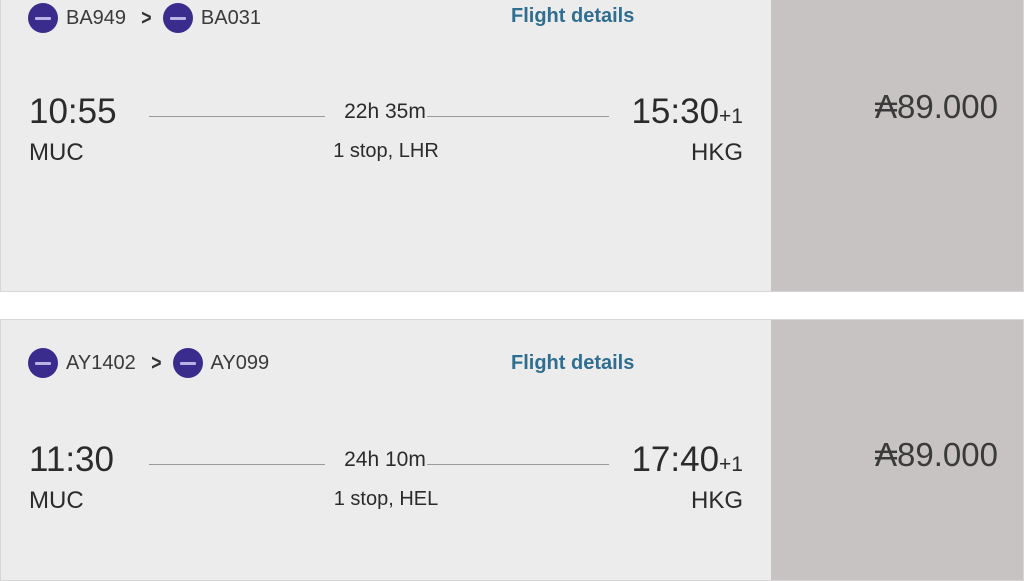  I want to click on flight-number: BA031, so click(230, 17).